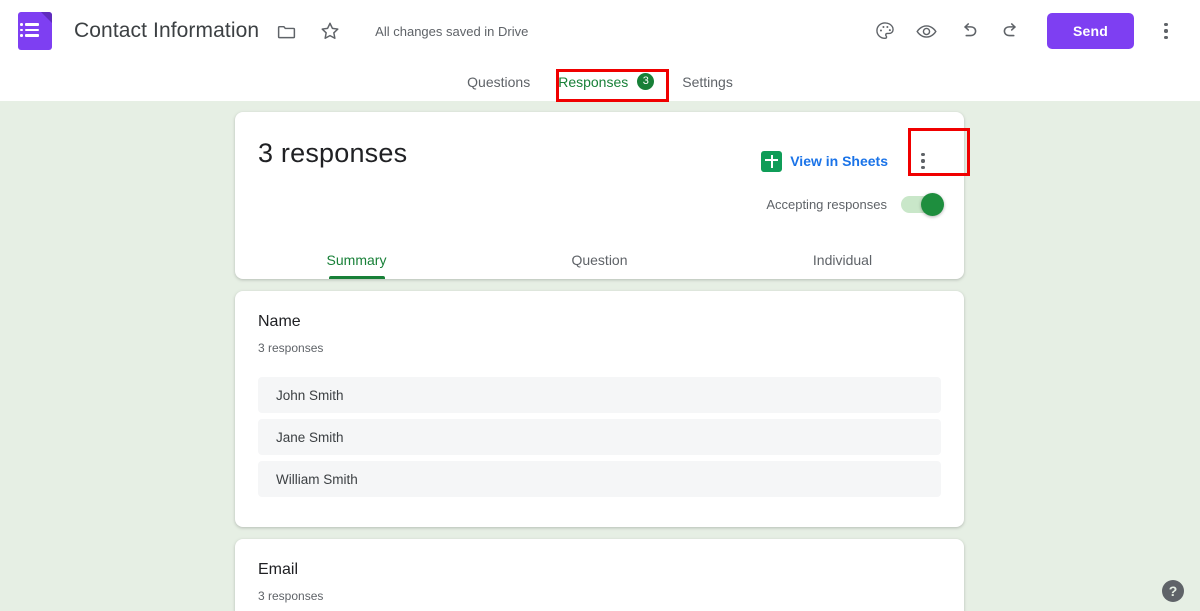 The height and width of the screenshot is (611, 1200). What do you see at coordinates (279, 321) in the screenshot?
I see `question-title: Name` at bounding box center [279, 321].